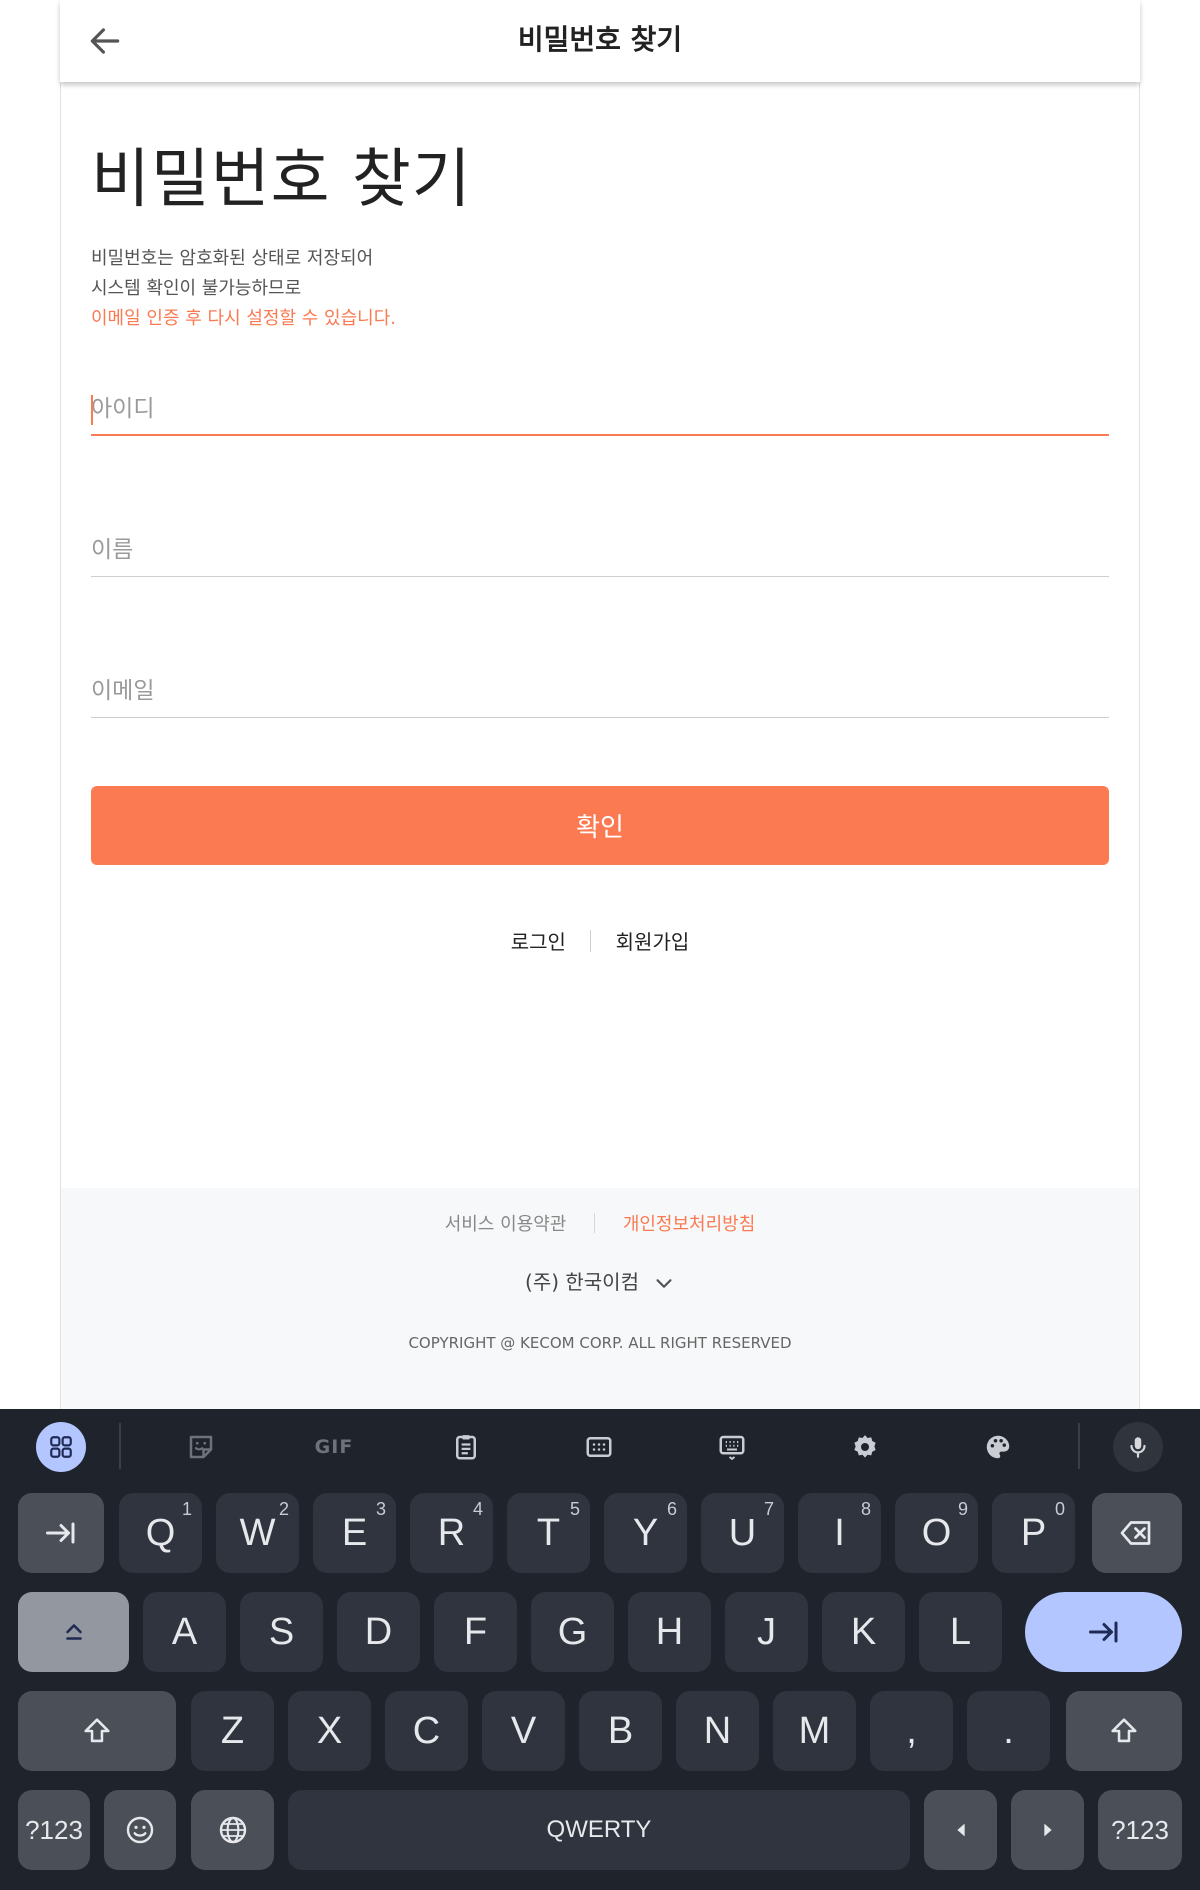 The width and height of the screenshot is (1200, 1890). Describe the element at coordinates (281, 1632) in the screenshot. I see `key-s: S` at that location.